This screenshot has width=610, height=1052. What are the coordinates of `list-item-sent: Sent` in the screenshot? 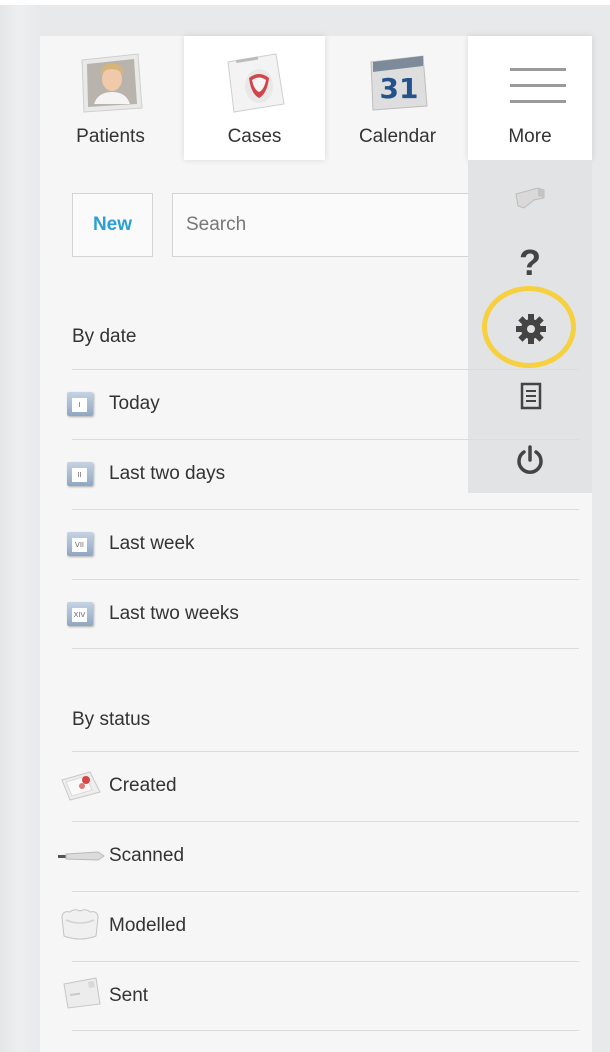 It's located at (321, 996).